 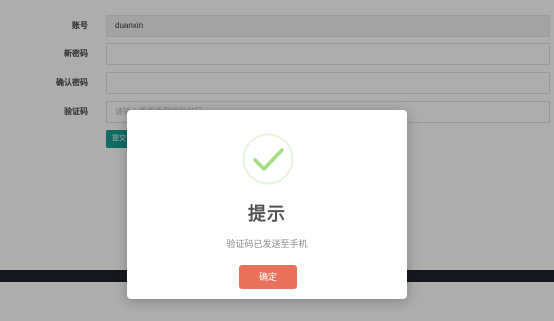 What do you see at coordinates (268, 159) in the screenshot?
I see `check-circle-icon` at bounding box center [268, 159].